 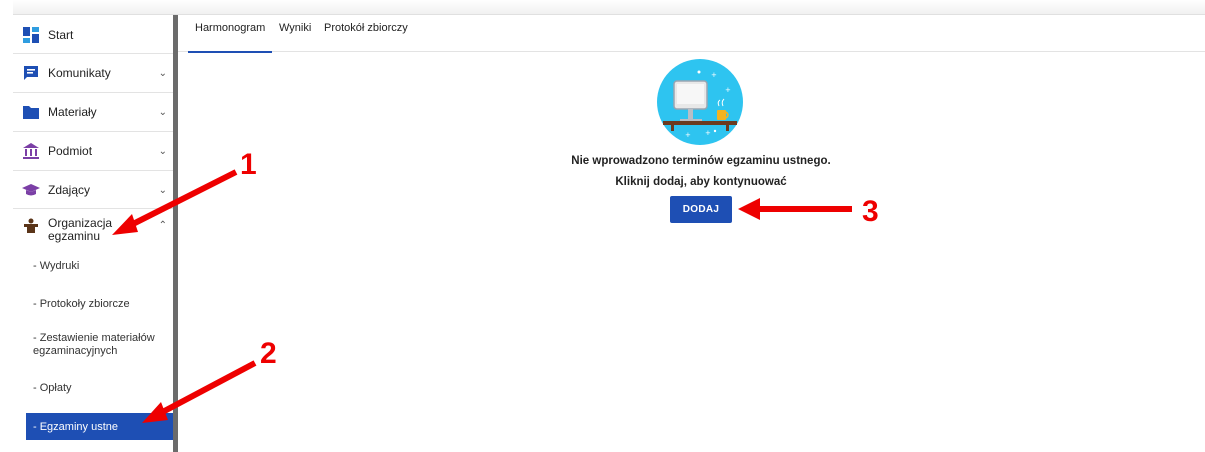 I want to click on sidebar-item-label: Materiały, so click(x=72, y=112).